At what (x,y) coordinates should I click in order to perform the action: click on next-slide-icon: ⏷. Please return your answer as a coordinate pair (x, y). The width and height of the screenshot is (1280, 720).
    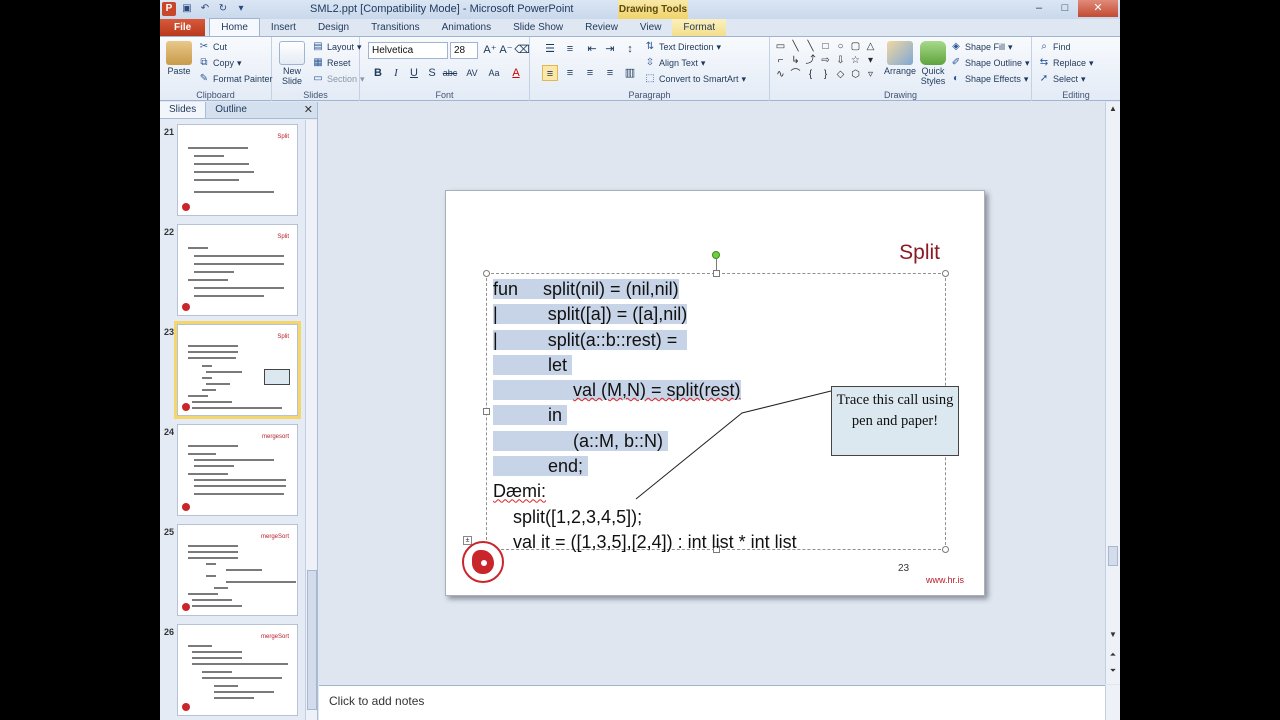
    Looking at the image, I should click on (1113, 671).